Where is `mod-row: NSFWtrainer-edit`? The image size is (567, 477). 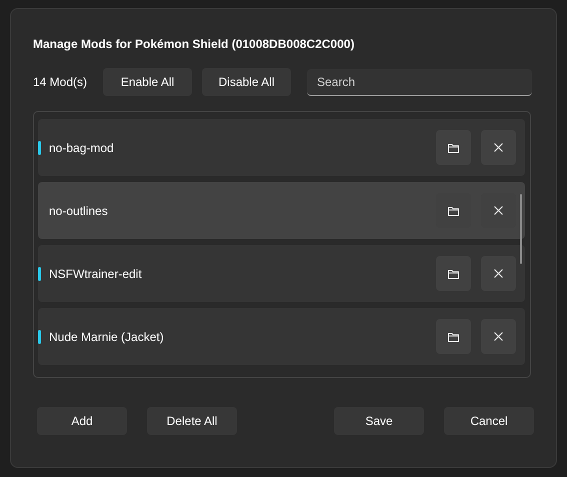 mod-row: NSFWtrainer-edit is located at coordinates (281, 273).